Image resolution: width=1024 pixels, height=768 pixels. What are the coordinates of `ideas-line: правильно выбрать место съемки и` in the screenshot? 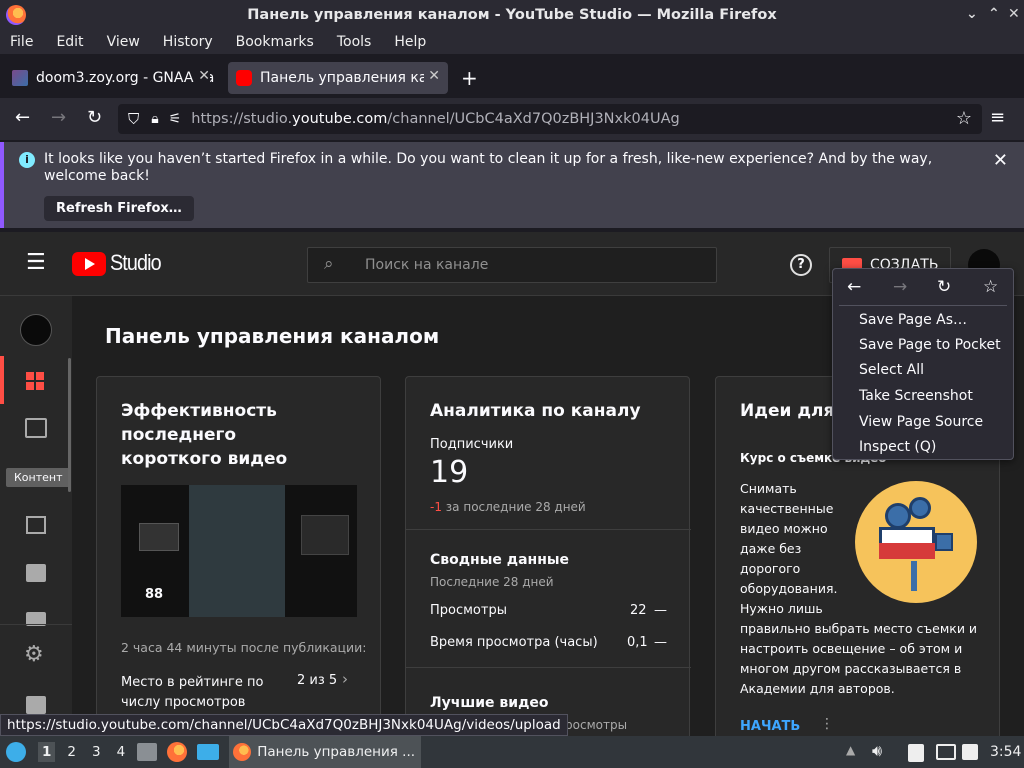 It's located at (859, 628).